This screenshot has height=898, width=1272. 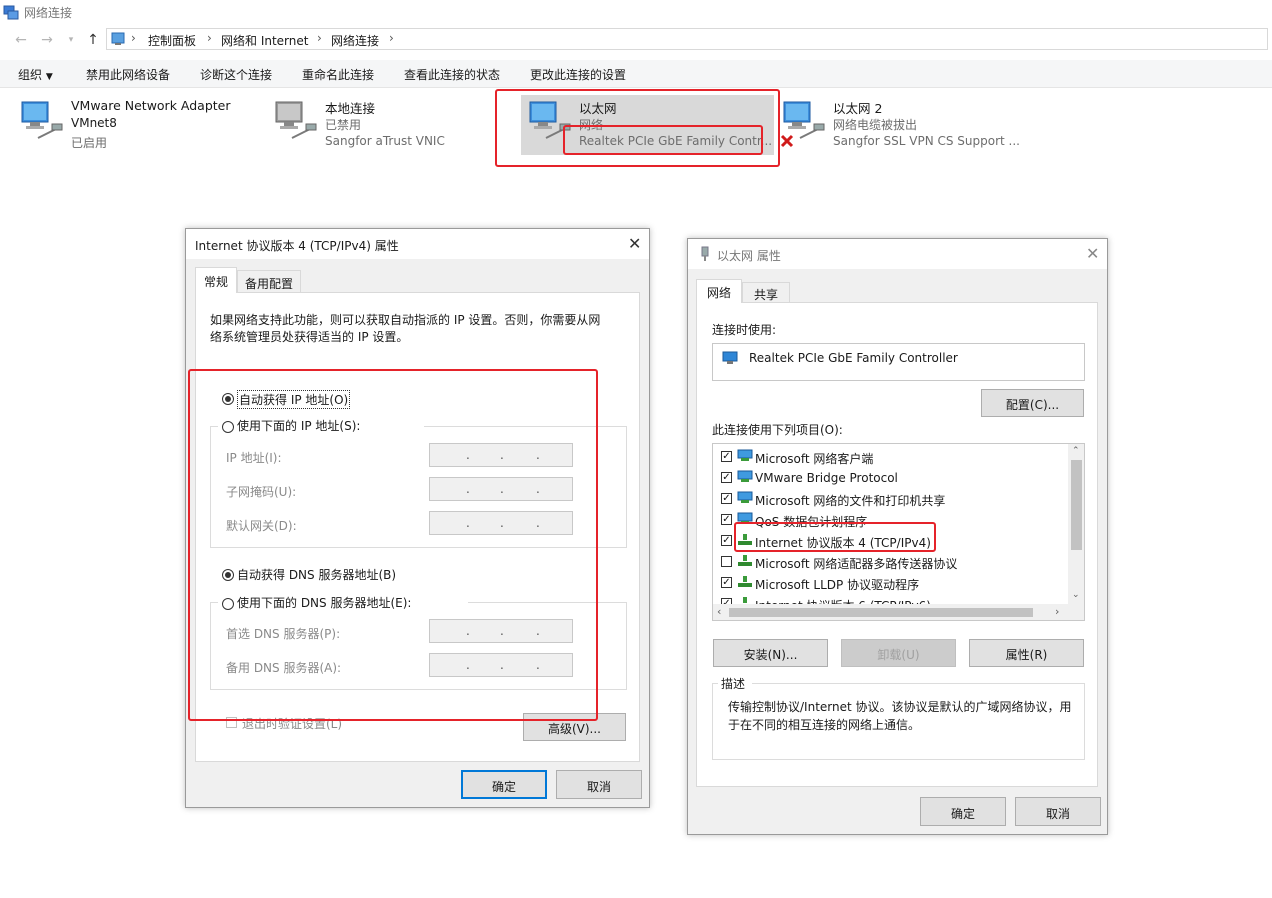 I want to click on item-label: Microsoft 网络适配器多路传送器协议, so click(x=856, y=564).